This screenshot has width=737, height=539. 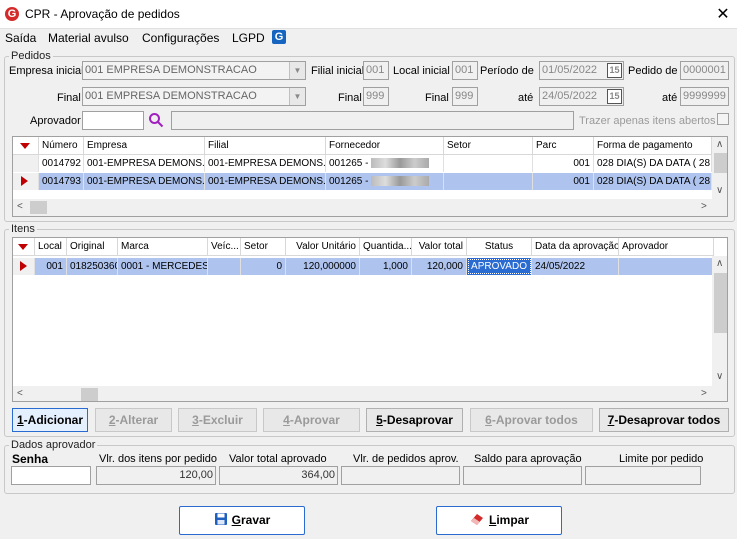 What do you see at coordinates (563, 146) in the screenshot?
I see `column-header: Parc` at bounding box center [563, 146].